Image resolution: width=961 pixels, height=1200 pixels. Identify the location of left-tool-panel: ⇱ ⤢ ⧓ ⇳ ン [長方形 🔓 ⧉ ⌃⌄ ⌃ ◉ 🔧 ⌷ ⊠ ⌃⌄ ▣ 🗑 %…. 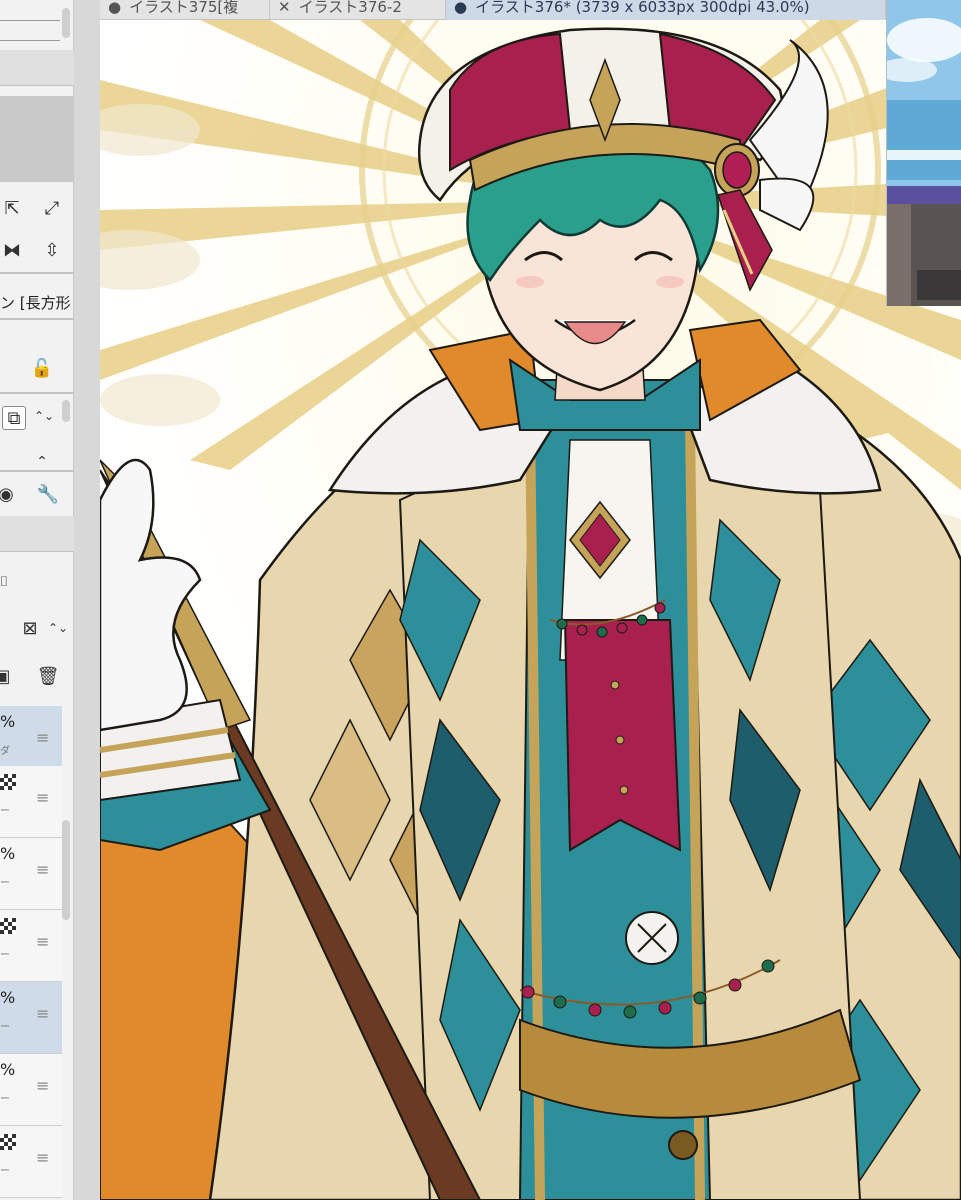
(37, 600).